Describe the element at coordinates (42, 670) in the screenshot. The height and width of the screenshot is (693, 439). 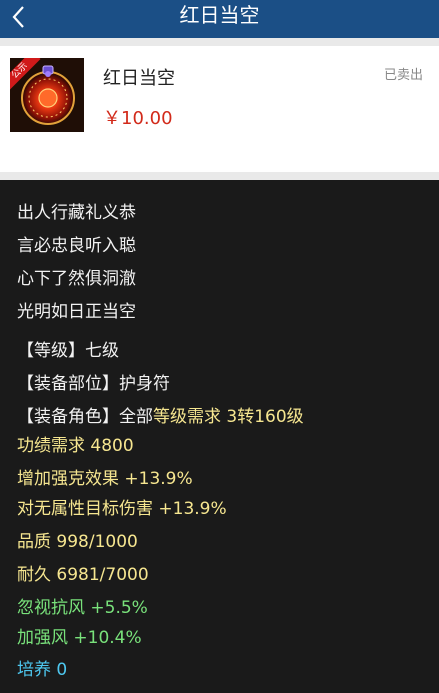
I see `cultivation-text: 培养 0` at that location.